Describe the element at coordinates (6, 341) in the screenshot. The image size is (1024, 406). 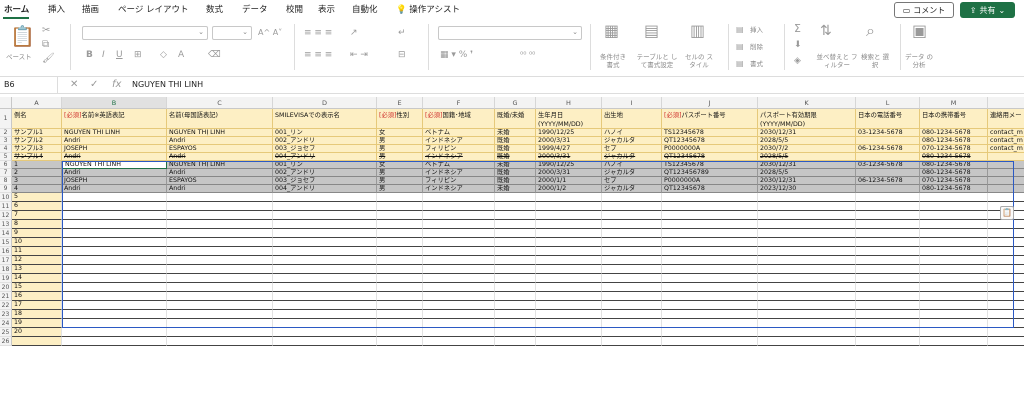
I see `row-header: 26` at that location.